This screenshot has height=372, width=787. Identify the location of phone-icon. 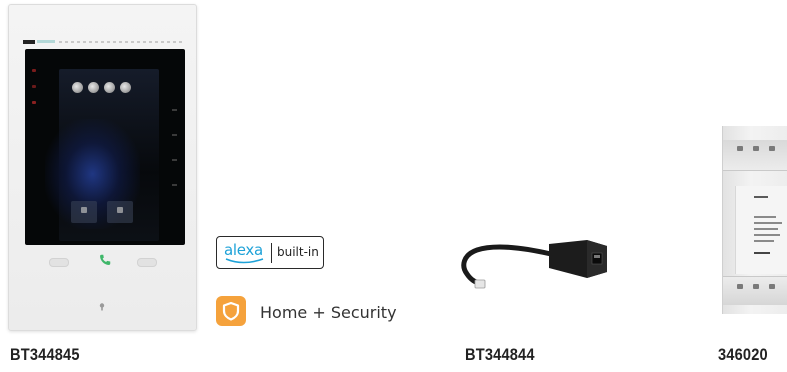
(105, 259).